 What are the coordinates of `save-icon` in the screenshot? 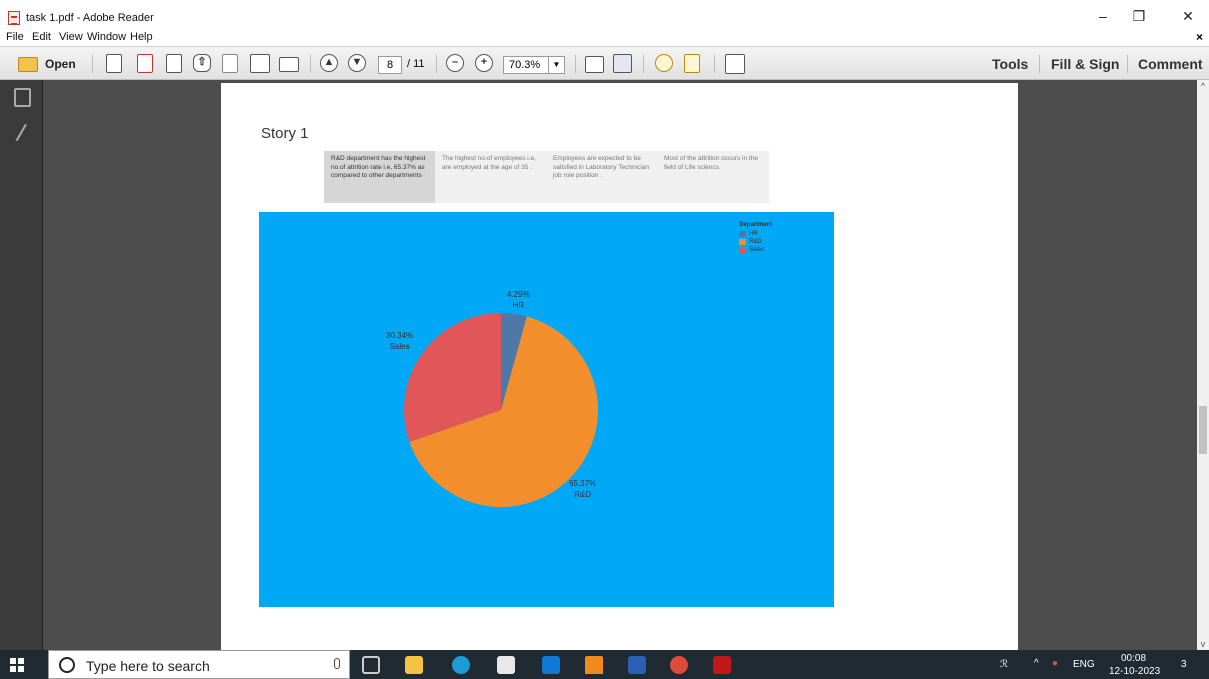 It's located at (230, 63).